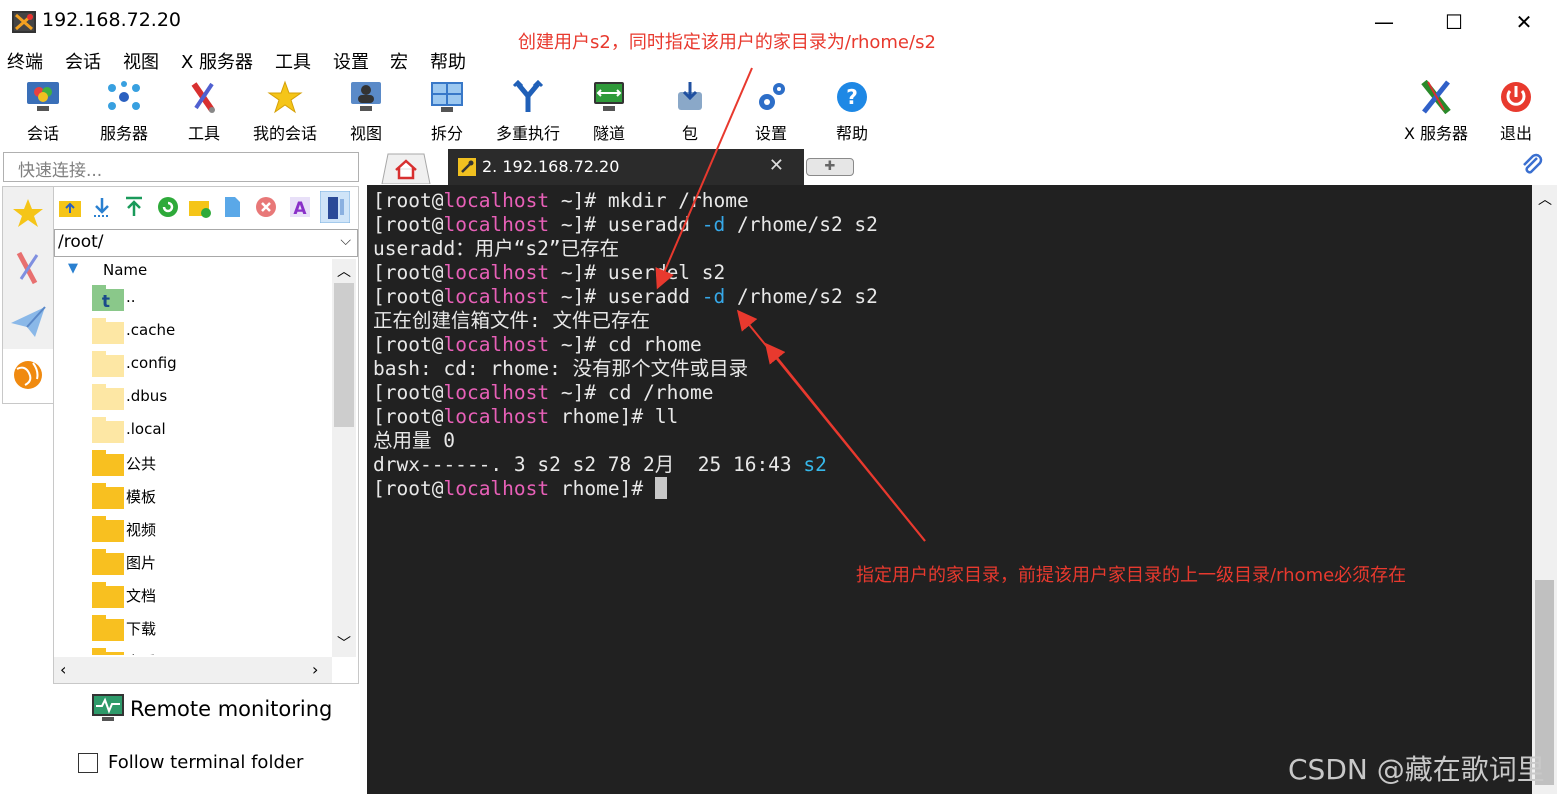  What do you see at coordinates (690, 96) in the screenshot?
I see `package-icon` at bounding box center [690, 96].